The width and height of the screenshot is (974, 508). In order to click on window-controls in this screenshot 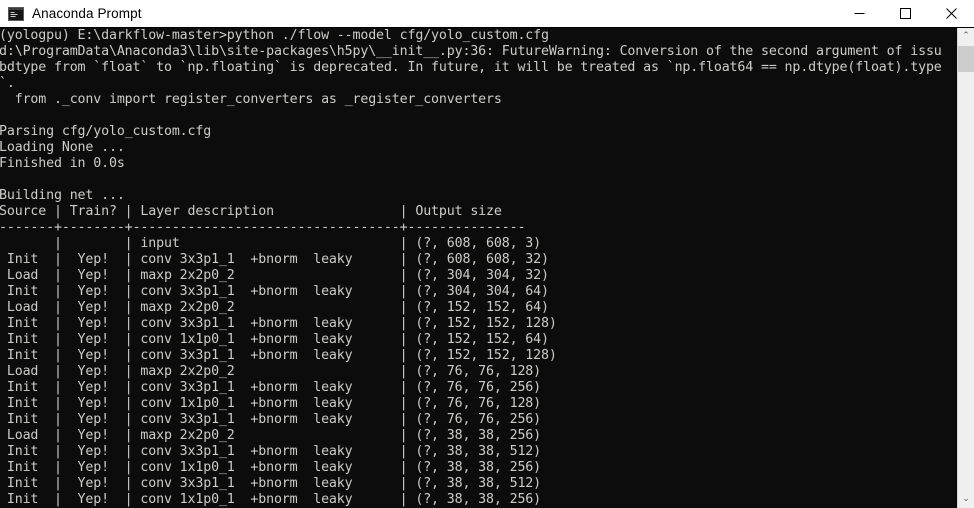, I will do `click(905, 13)`.